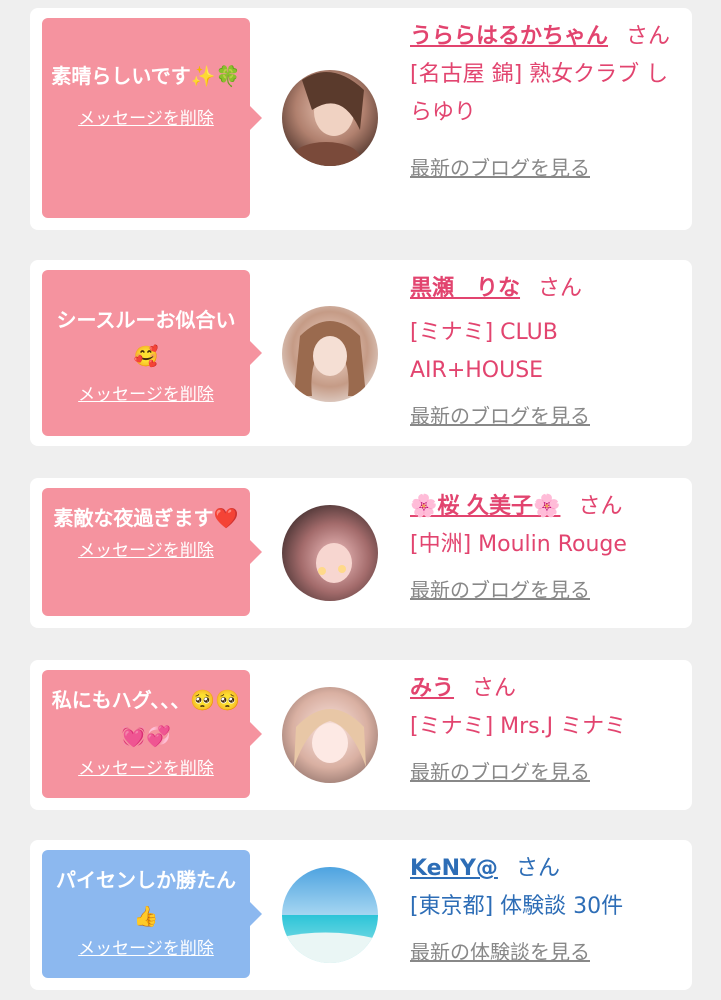 Image resolution: width=721 pixels, height=1000 pixels. What do you see at coordinates (146, 76) in the screenshot?
I see `message-text: 素晴らしいです✨🍀` at bounding box center [146, 76].